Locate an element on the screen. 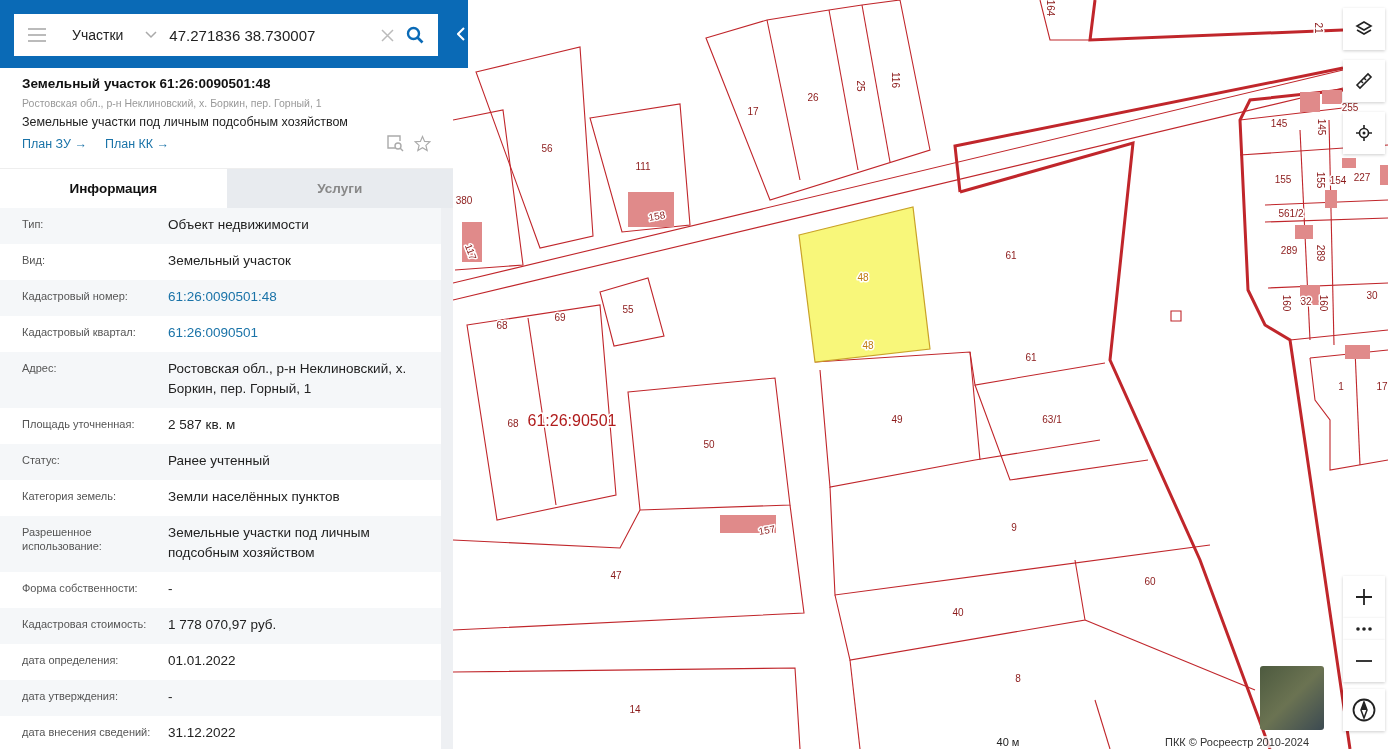 This screenshot has width=1388, height=749. collapse-panel-button is located at coordinates (460, 34).